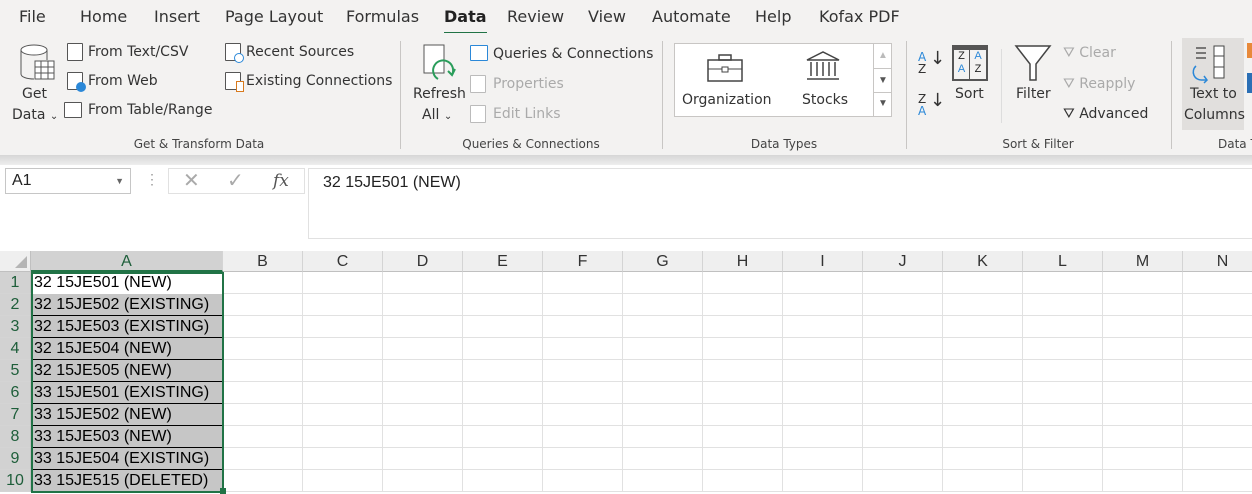  I want to click on column-header-G: G, so click(663, 261).